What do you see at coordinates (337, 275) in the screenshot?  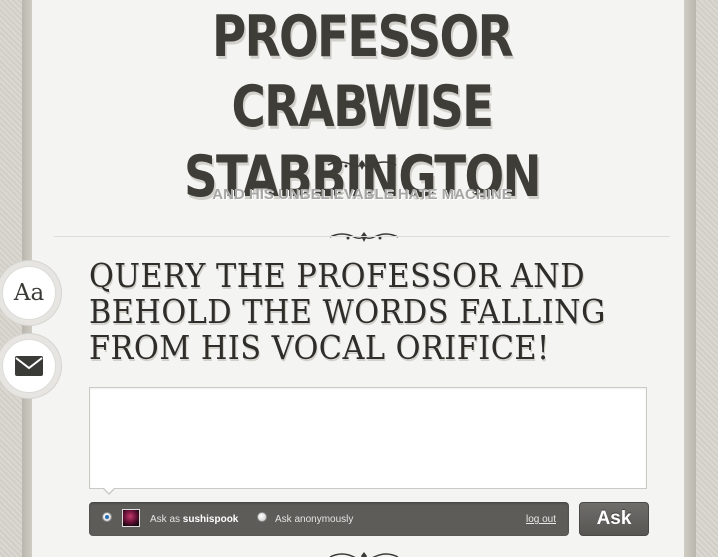 I see `ask-heading-line1: QUERY THE PROFESSOR AND` at bounding box center [337, 275].